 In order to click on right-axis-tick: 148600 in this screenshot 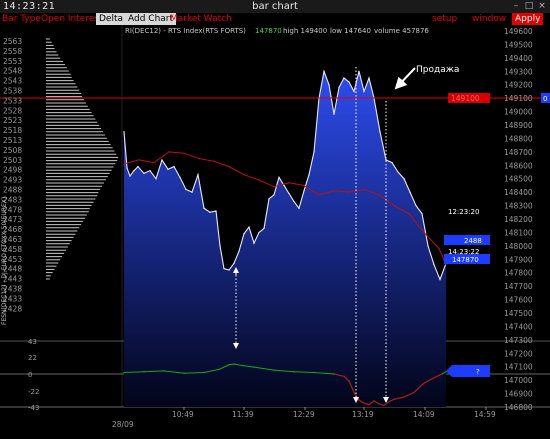, I will do `click(518, 165)`.